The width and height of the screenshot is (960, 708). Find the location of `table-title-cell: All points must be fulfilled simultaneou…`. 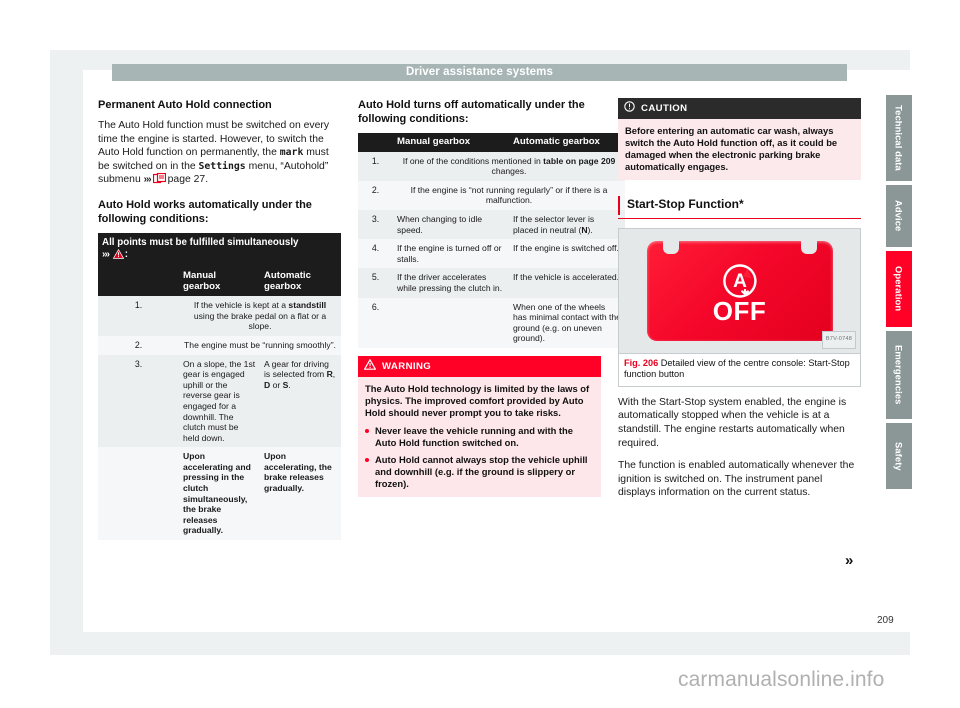

table-title-cell: All points must be fulfilled simultaneou… is located at coordinates (219, 249).